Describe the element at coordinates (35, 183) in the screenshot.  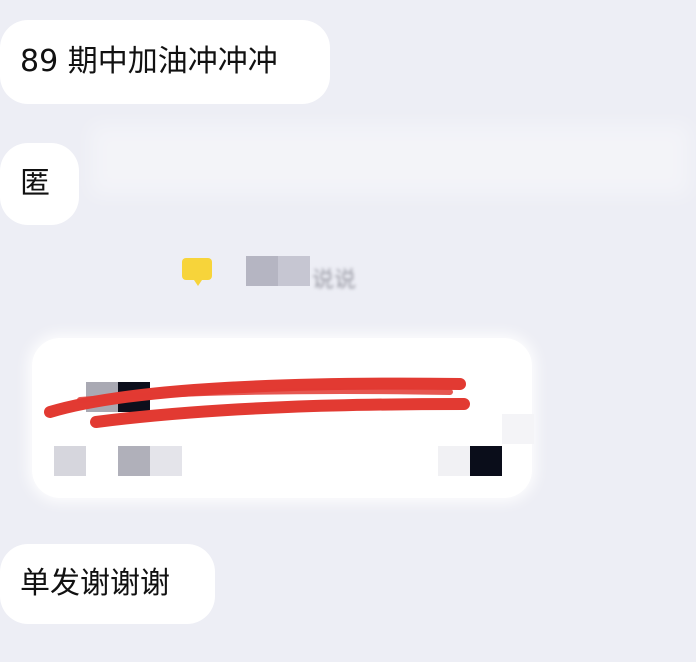
I see `message-text: 匿` at that location.